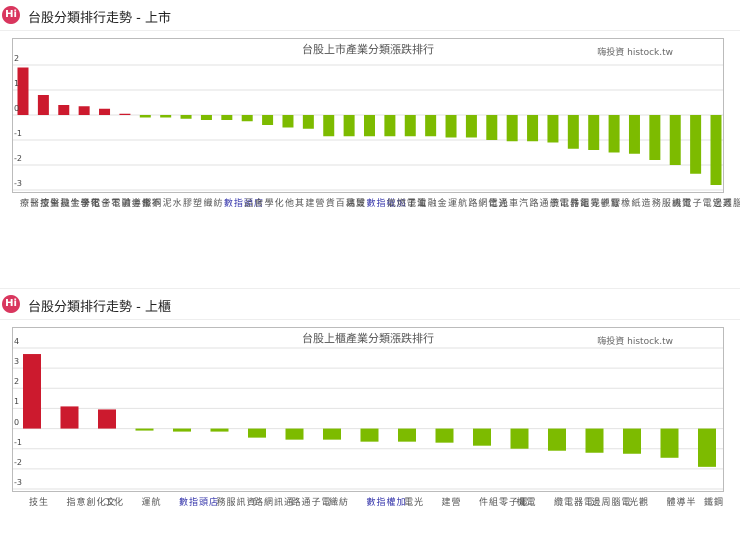  What do you see at coordinates (17, 362) in the screenshot?
I see `y-tick-label: 3` at bounding box center [17, 362].